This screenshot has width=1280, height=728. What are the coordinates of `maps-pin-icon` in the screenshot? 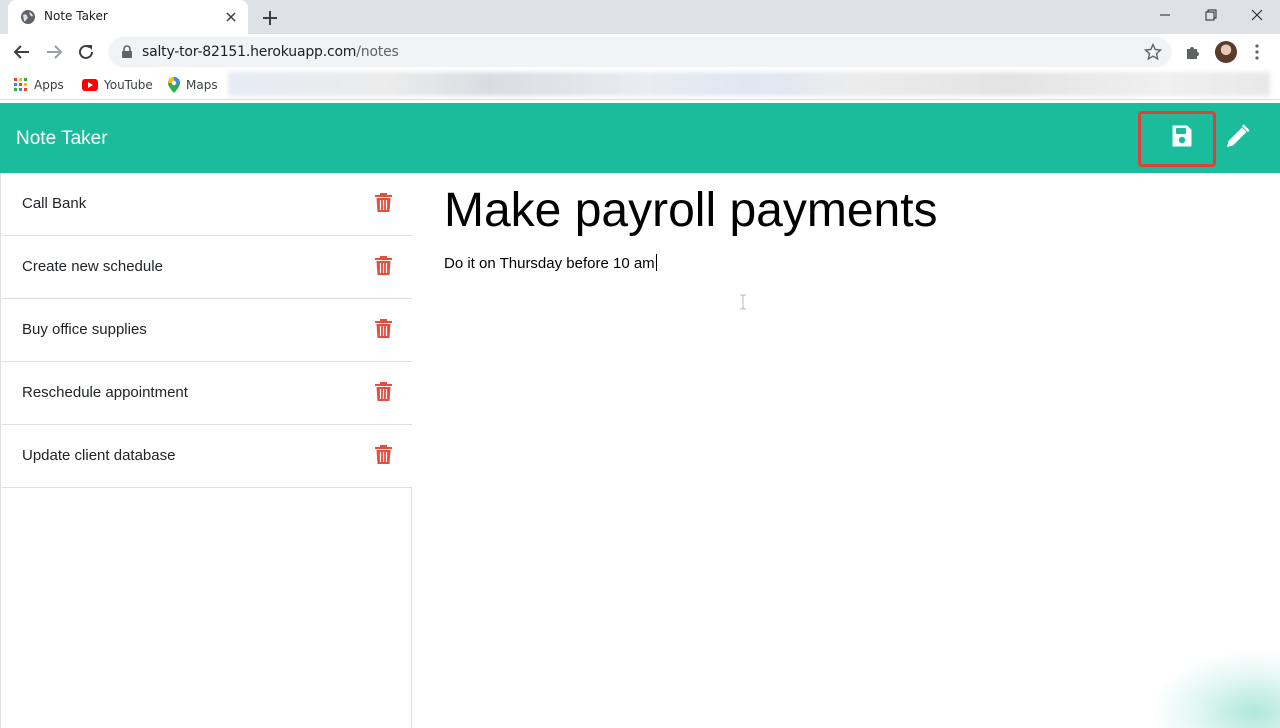 It's located at (174, 85).